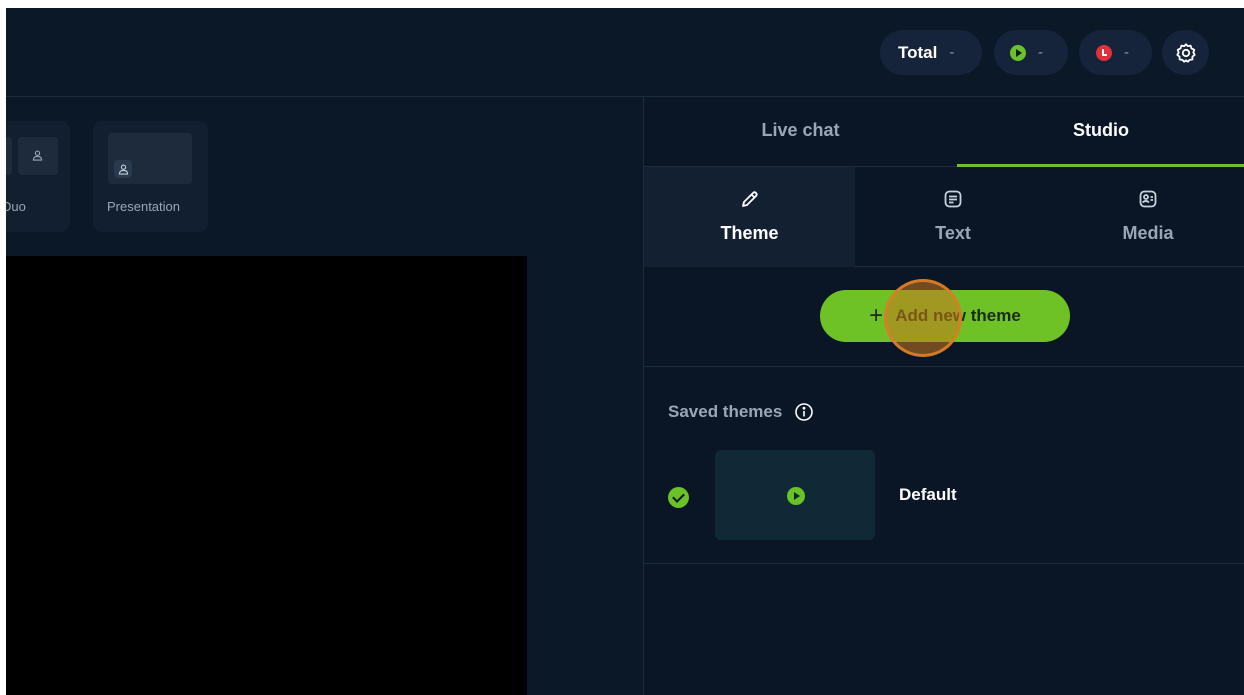 The image size is (1244, 695). What do you see at coordinates (749, 233) in the screenshot?
I see `subtab-theme-label: Theme` at bounding box center [749, 233].